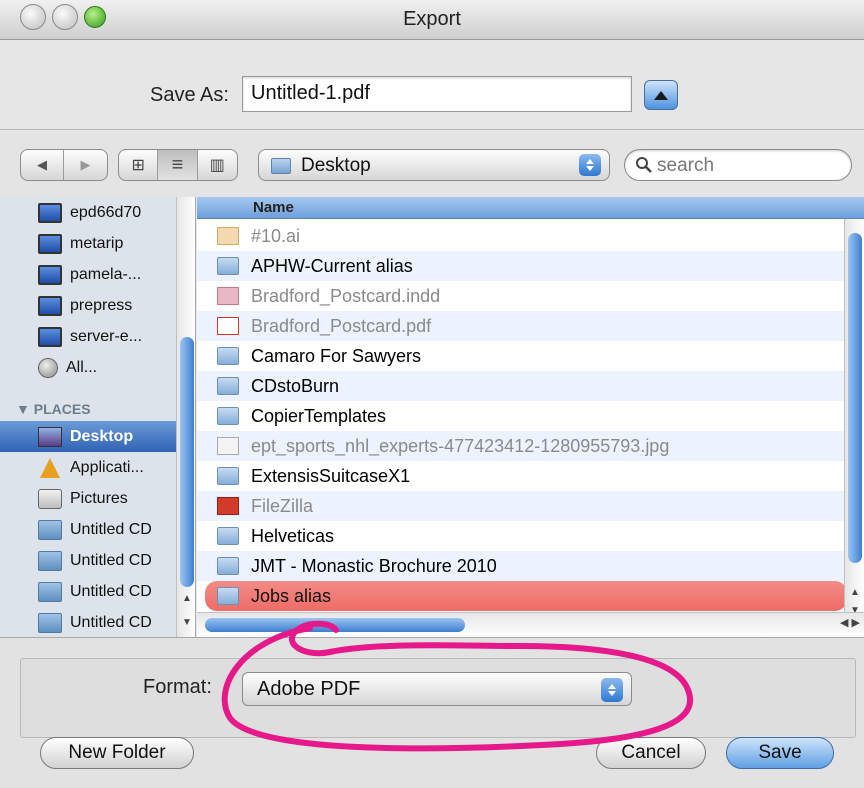  Describe the element at coordinates (336, 355) in the screenshot. I see `file-name: Camaro For Sawyers` at that location.